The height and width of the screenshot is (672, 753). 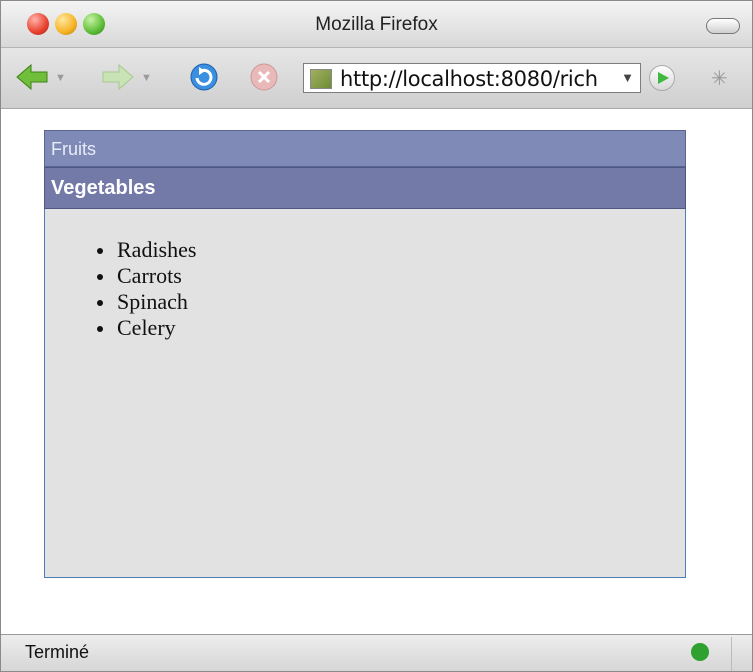 What do you see at coordinates (32, 77) in the screenshot?
I see `back-arrow-icon` at bounding box center [32, 77].